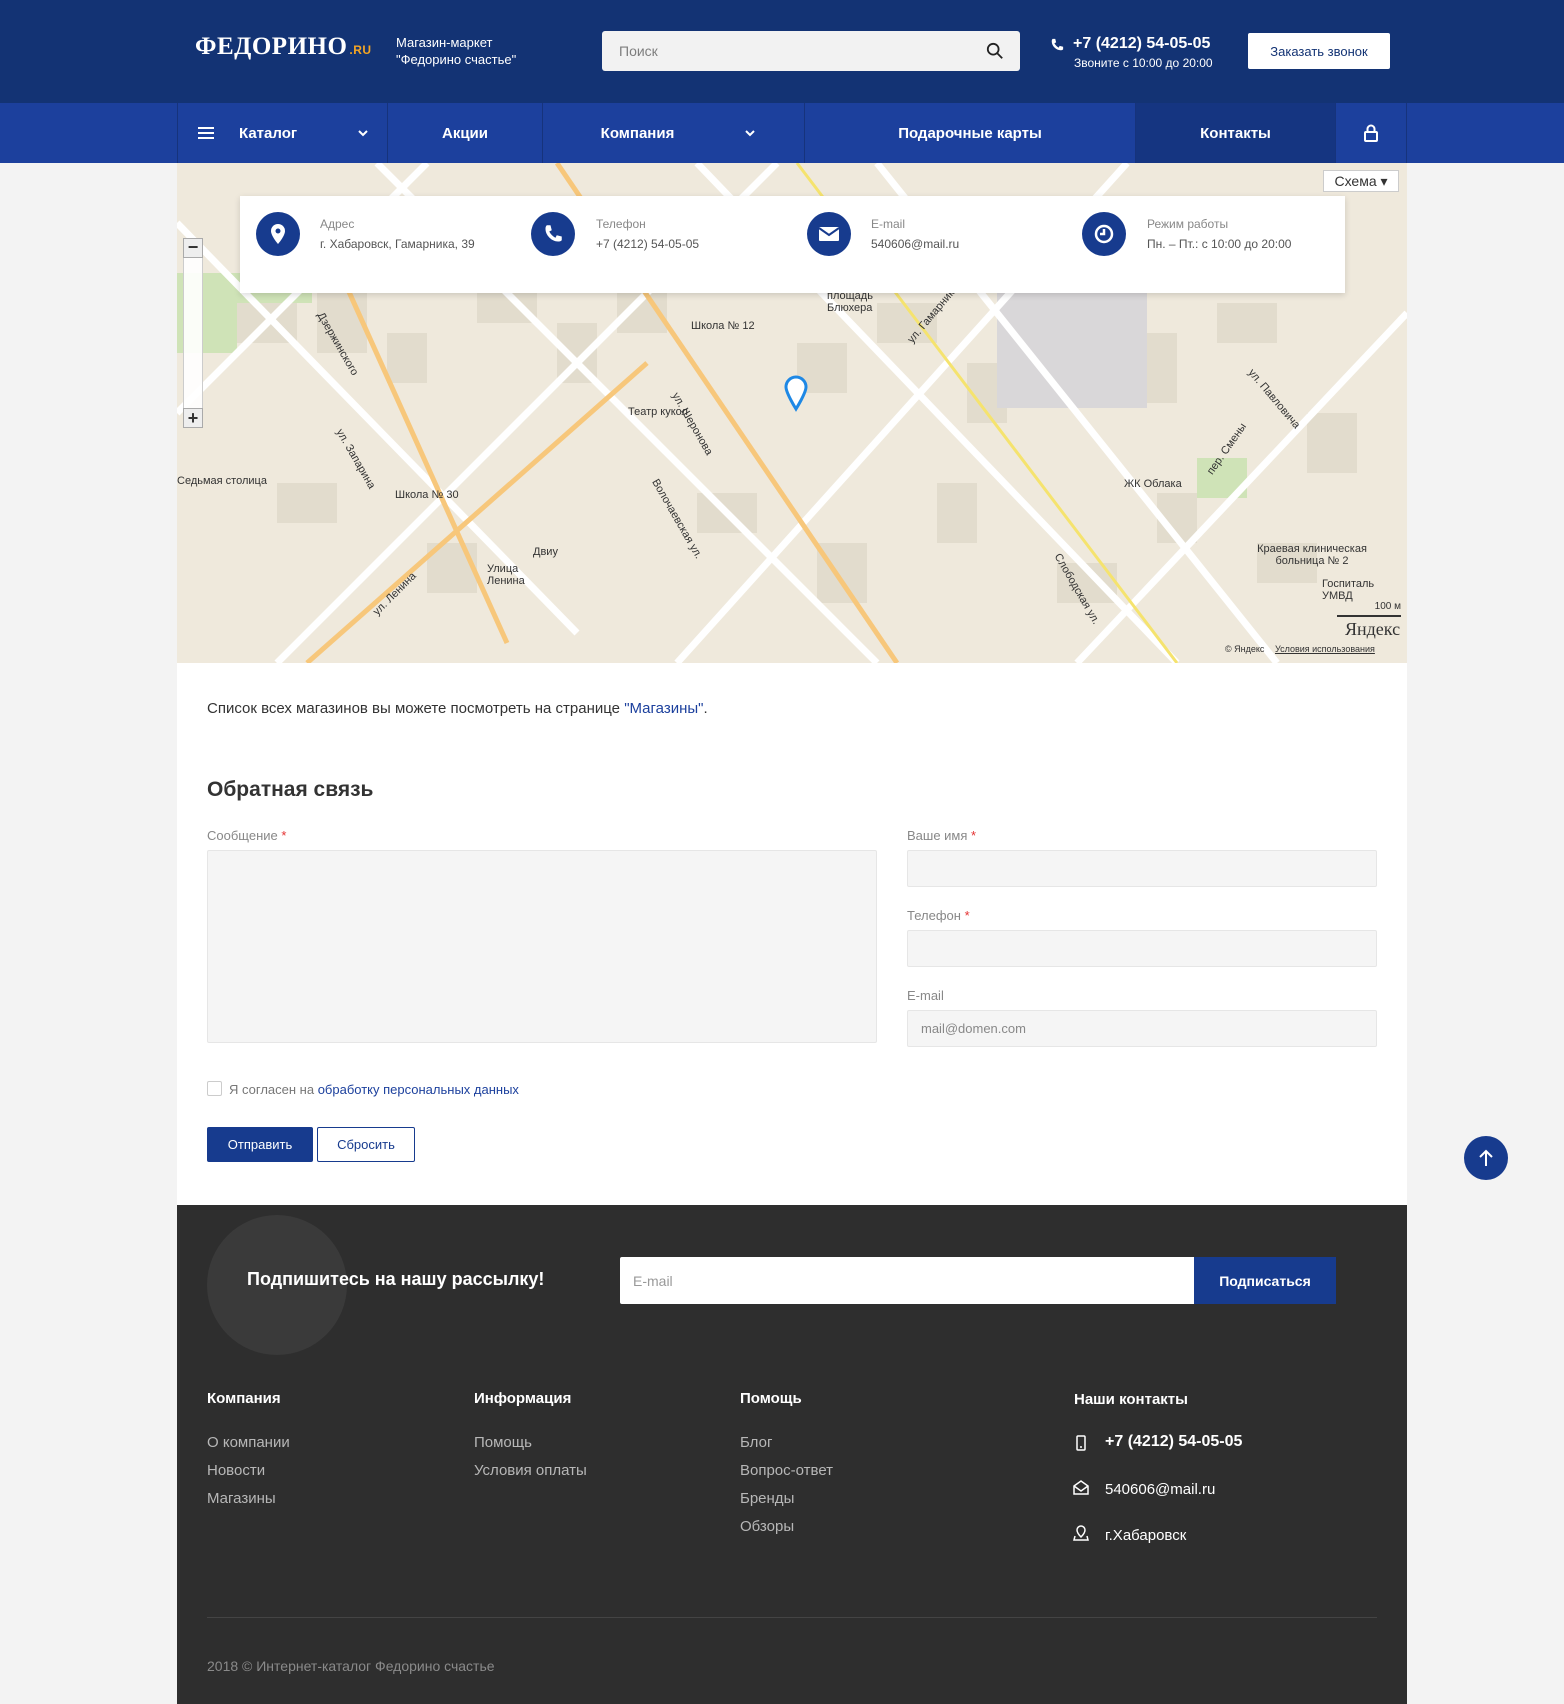  I want to click on agree-checkbox, so click(214, 1088).